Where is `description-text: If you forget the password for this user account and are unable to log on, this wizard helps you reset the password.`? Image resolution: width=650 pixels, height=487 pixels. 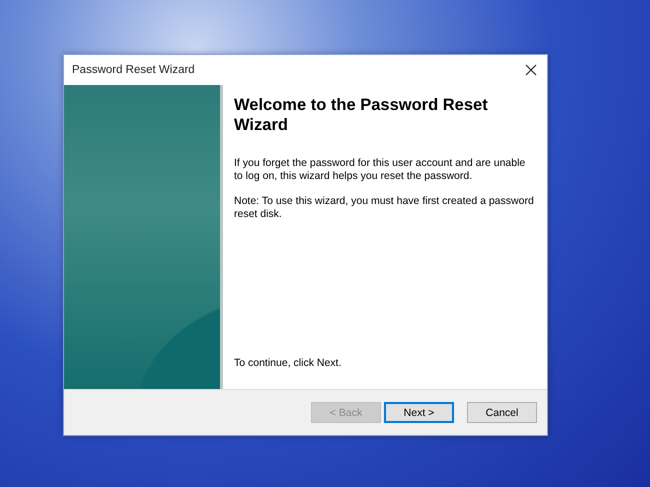
description-text: If you forget the password for this user account and are unable to log on, this wizard helps you reset the password. is located at coordinates (380, 170).